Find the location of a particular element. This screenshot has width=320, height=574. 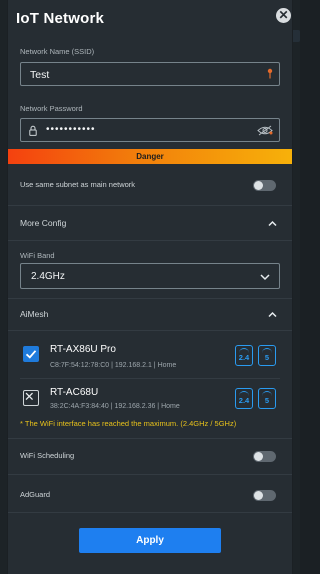

node-name: RT-AX86U Pro is located at coordinates (83, 349).